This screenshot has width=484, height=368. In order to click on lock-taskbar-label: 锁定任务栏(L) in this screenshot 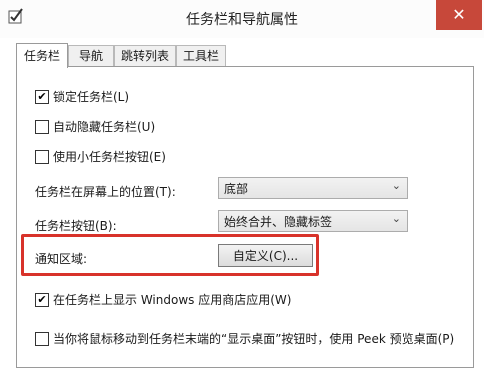, I will do `click(91, 97)`.